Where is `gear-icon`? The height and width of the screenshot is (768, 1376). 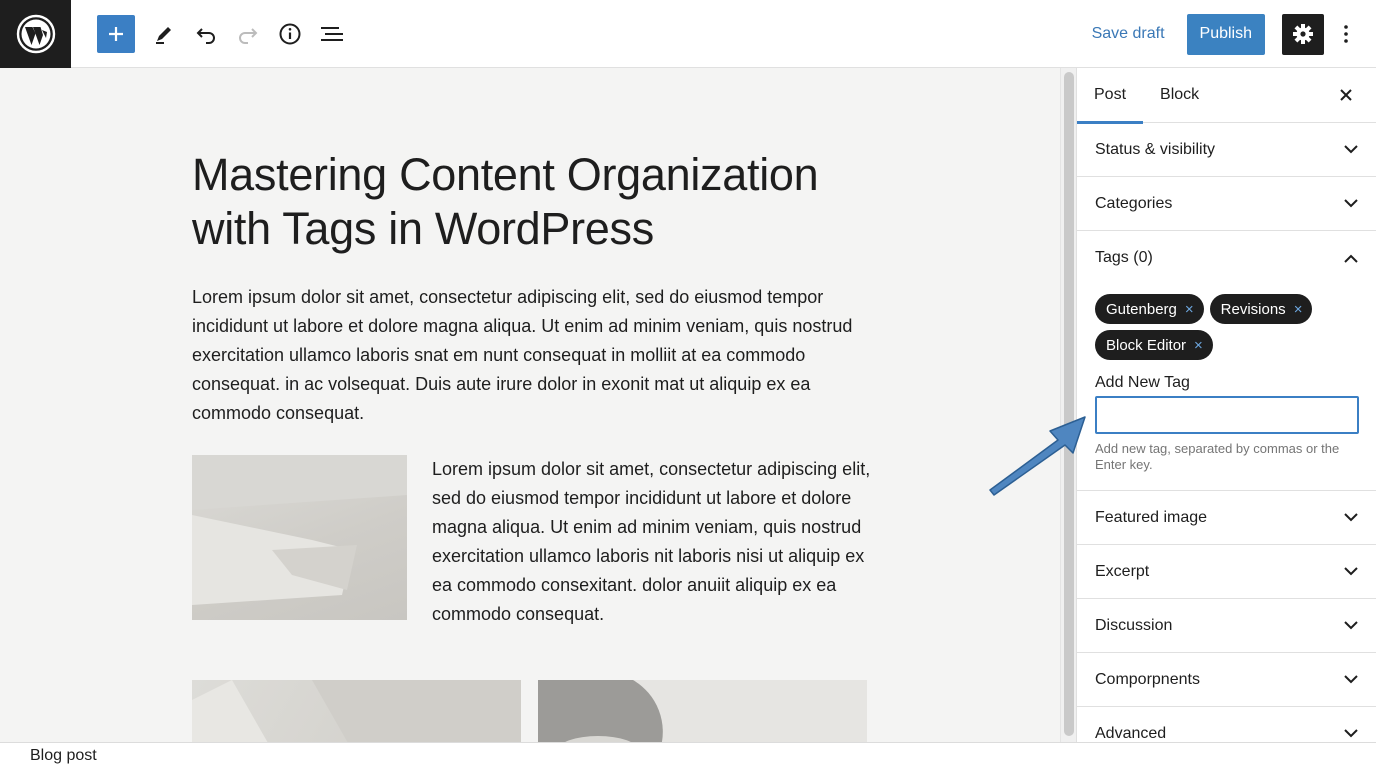 gear-icon is located at coordinates (1303, 34).